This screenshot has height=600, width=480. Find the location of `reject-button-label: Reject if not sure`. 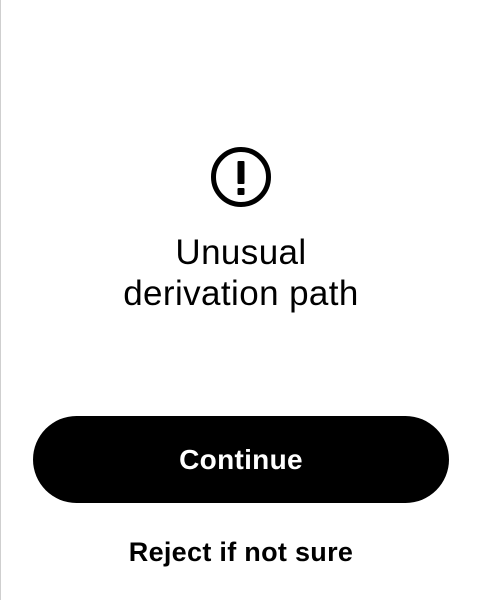

reject-button-label: Reject if not sure is located at coordinates (241, 551).